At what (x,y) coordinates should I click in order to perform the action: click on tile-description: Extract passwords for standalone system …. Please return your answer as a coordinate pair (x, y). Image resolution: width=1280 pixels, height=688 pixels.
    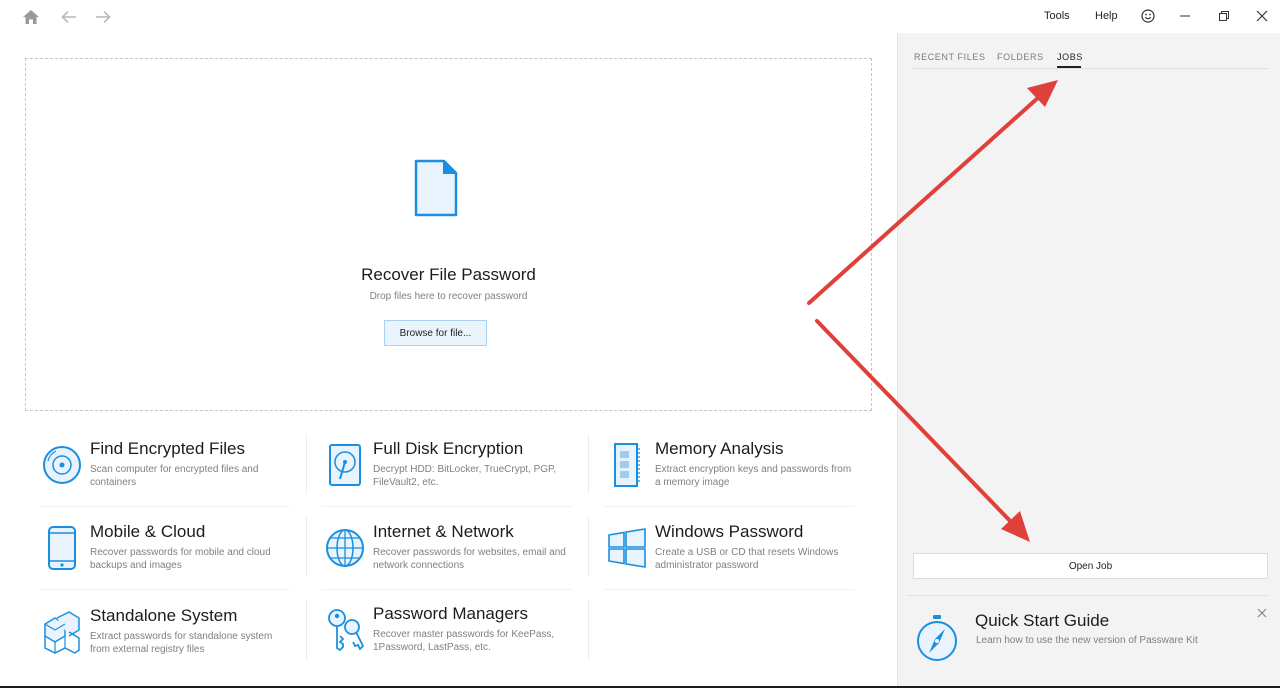
    Looking at the image, I should click on (181, 643).